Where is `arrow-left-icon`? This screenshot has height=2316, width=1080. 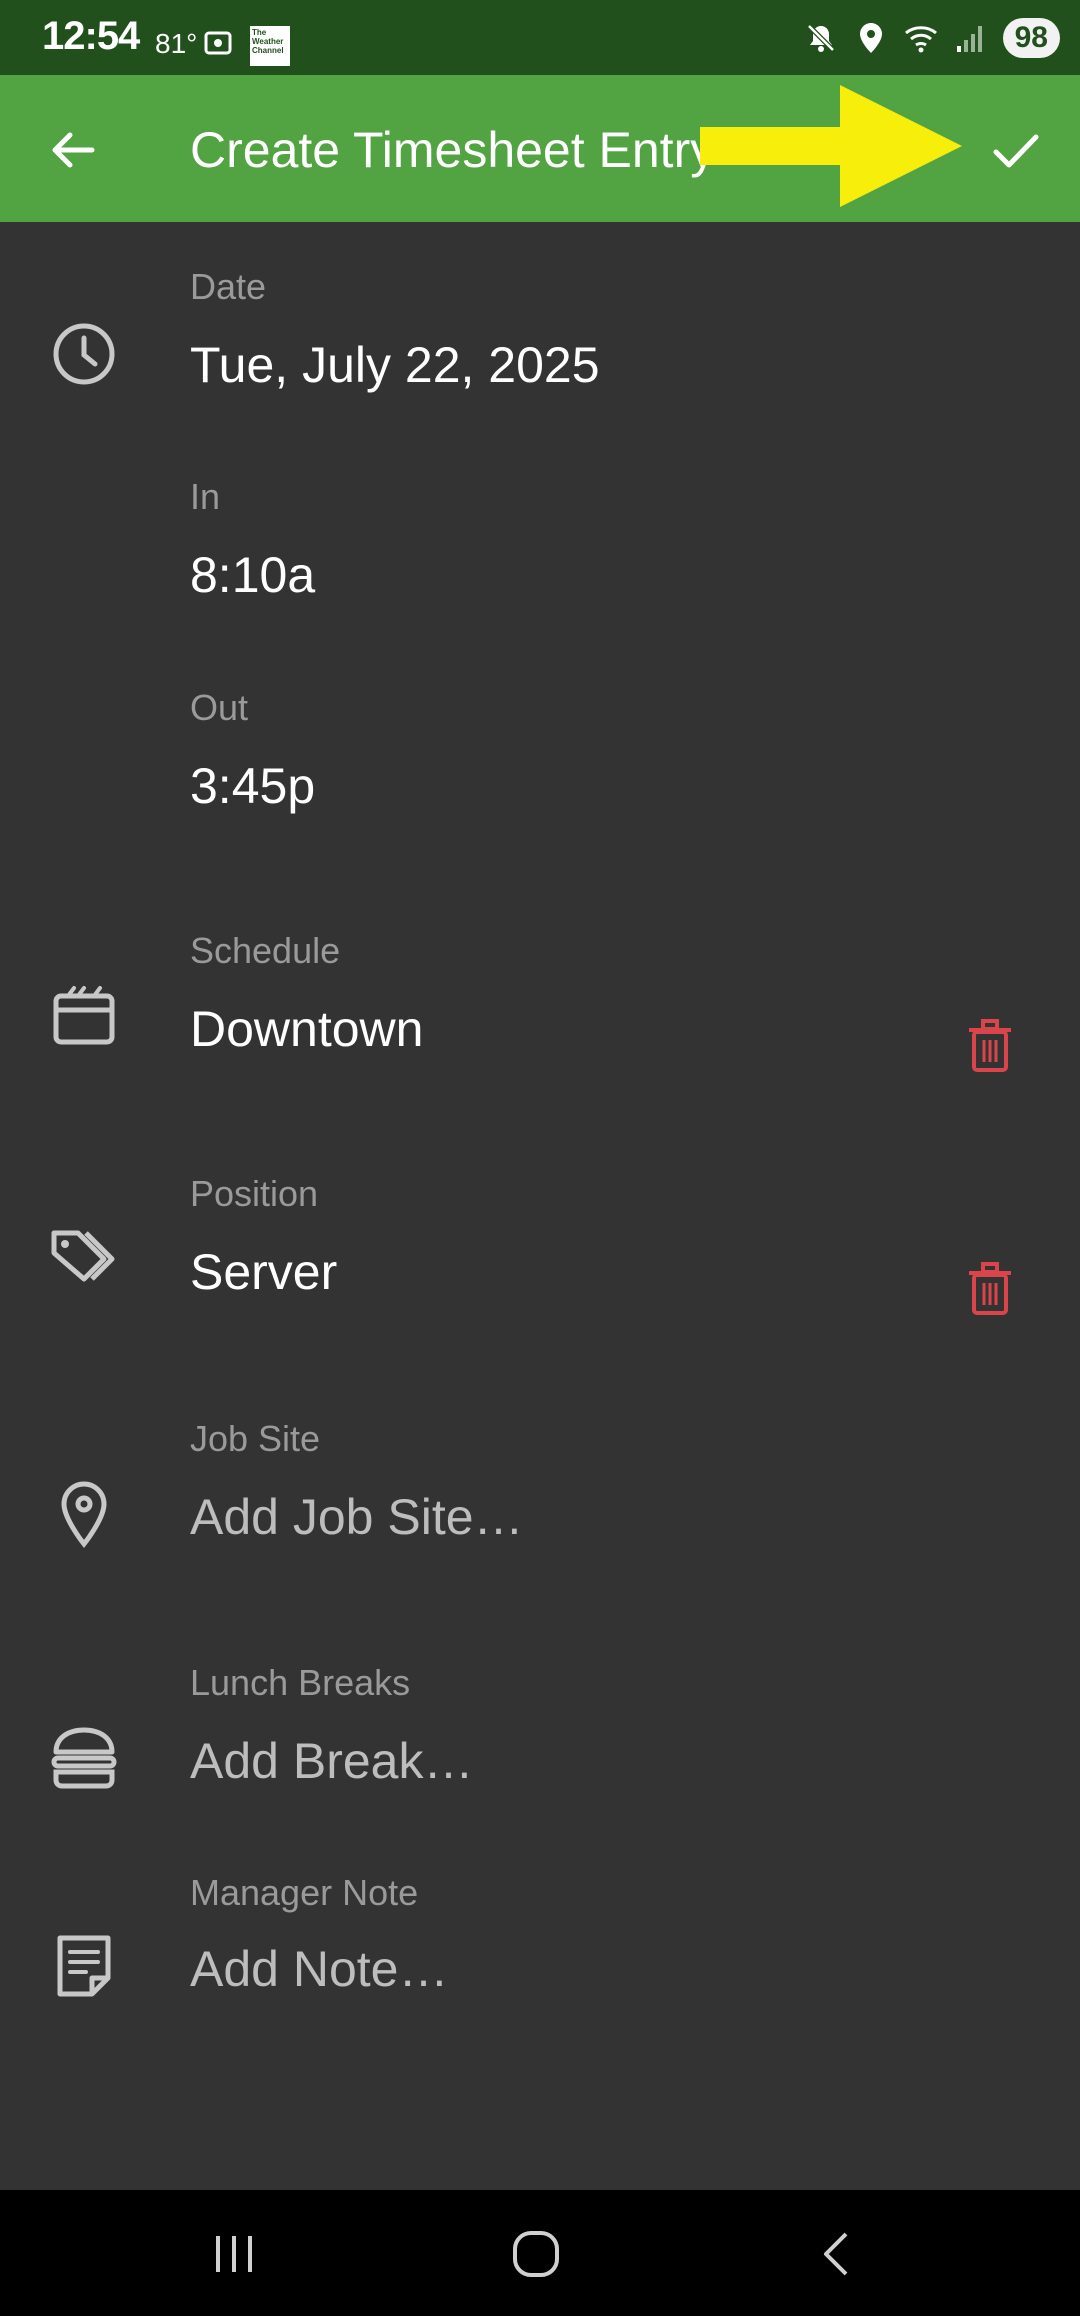 arrow-left-icon is located at coordinates (73, 150).